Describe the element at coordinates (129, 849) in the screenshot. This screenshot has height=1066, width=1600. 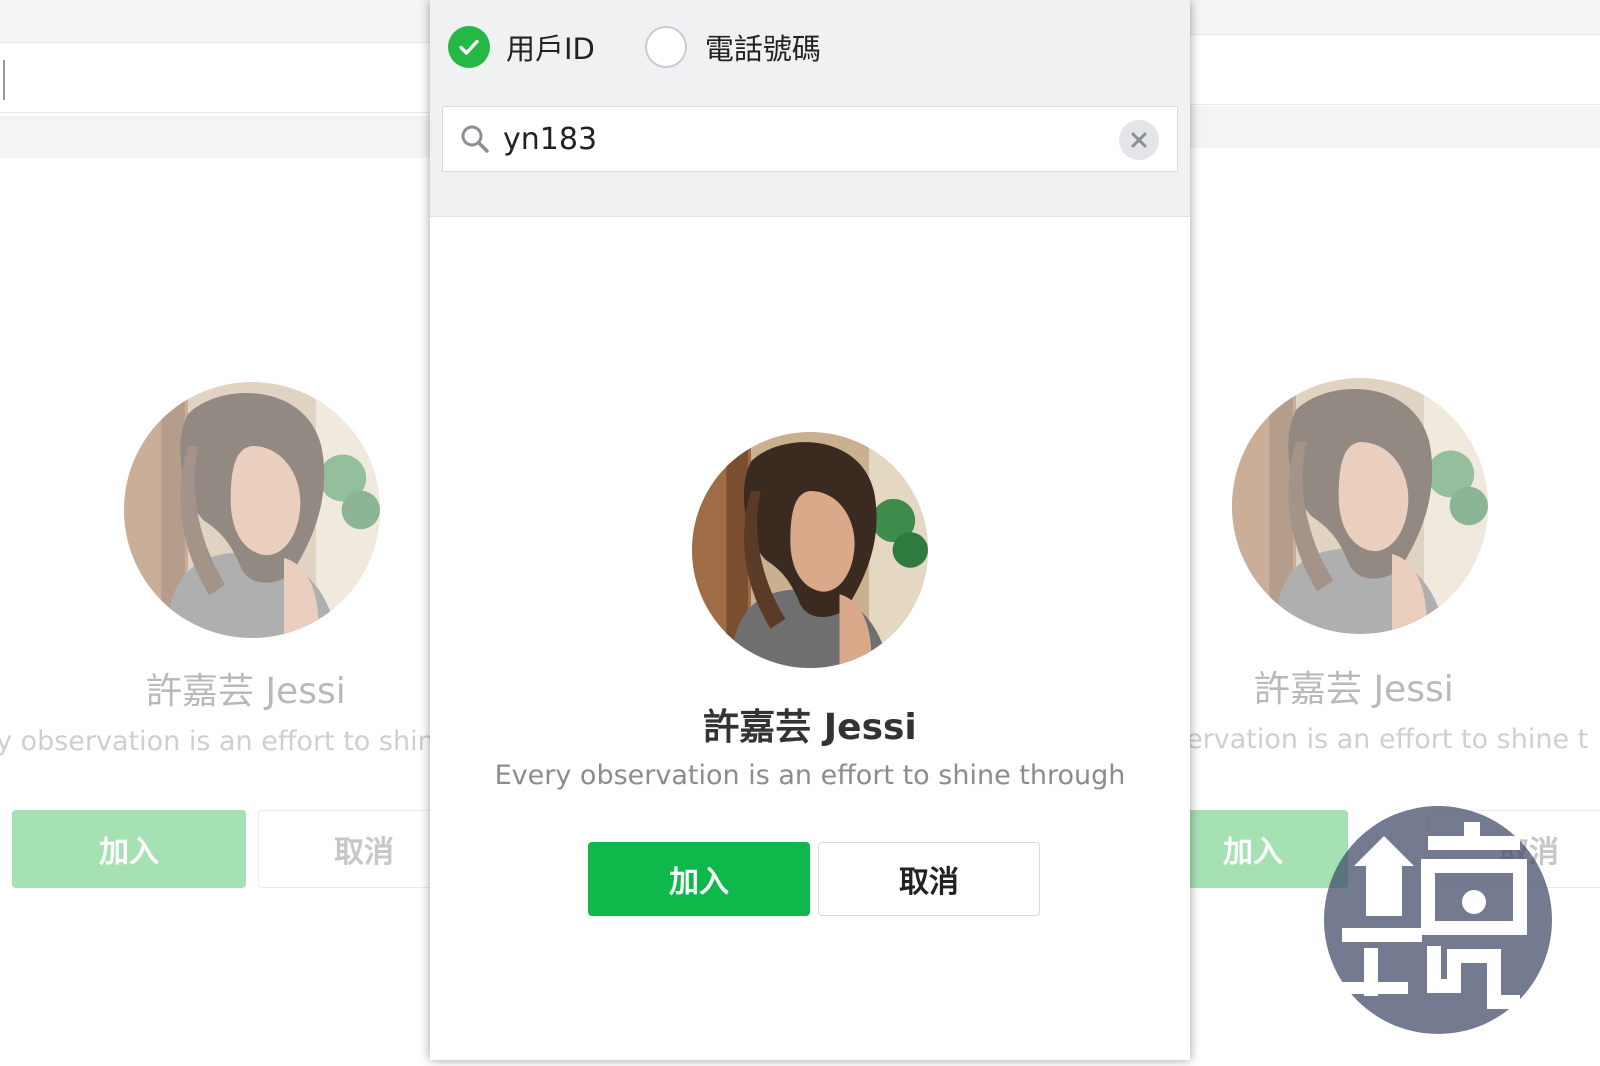
I see `background-add-button: 加入` at that location.